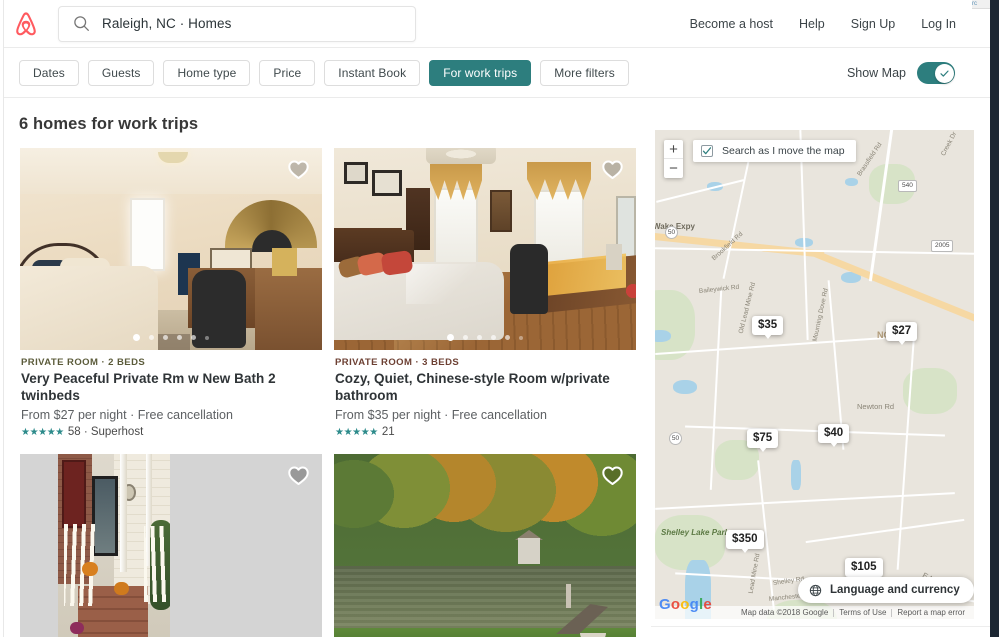 This screenshot has height=637, width=999. I want to click on browser-edge-chip: rc, so click(981, 4).